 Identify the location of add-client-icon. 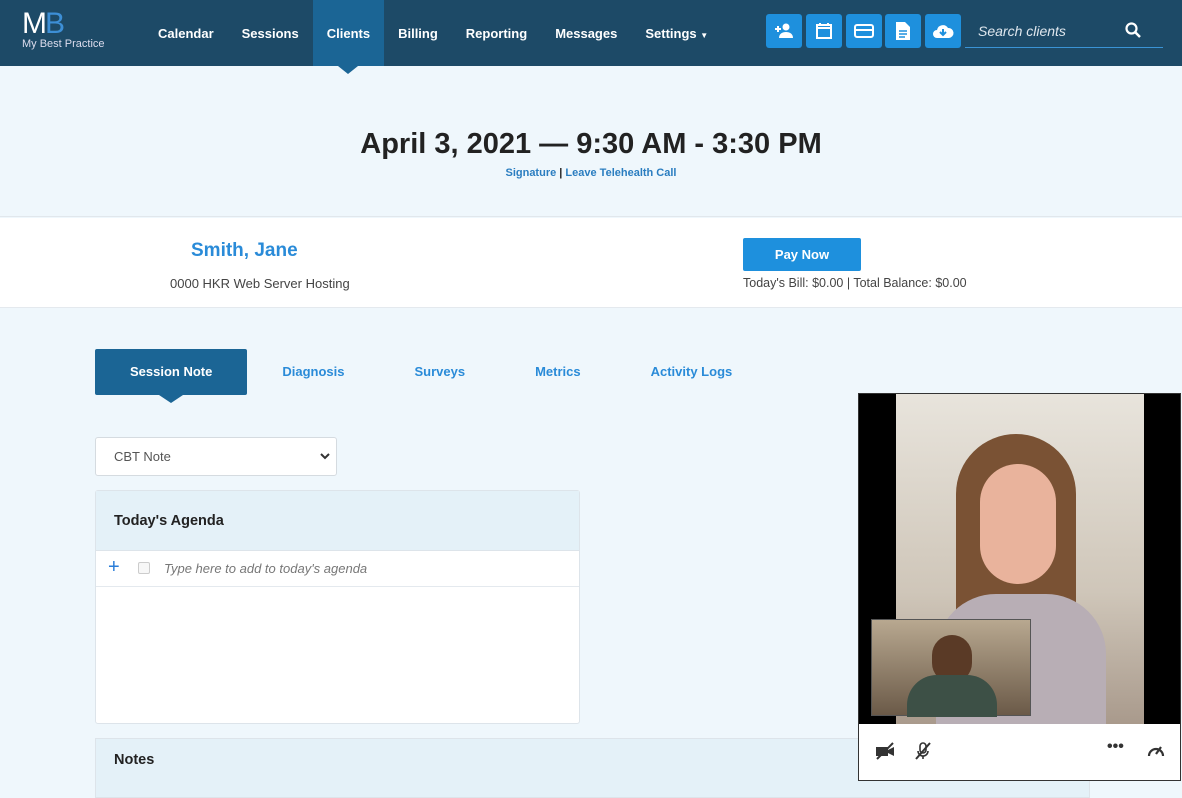
(784, 30).